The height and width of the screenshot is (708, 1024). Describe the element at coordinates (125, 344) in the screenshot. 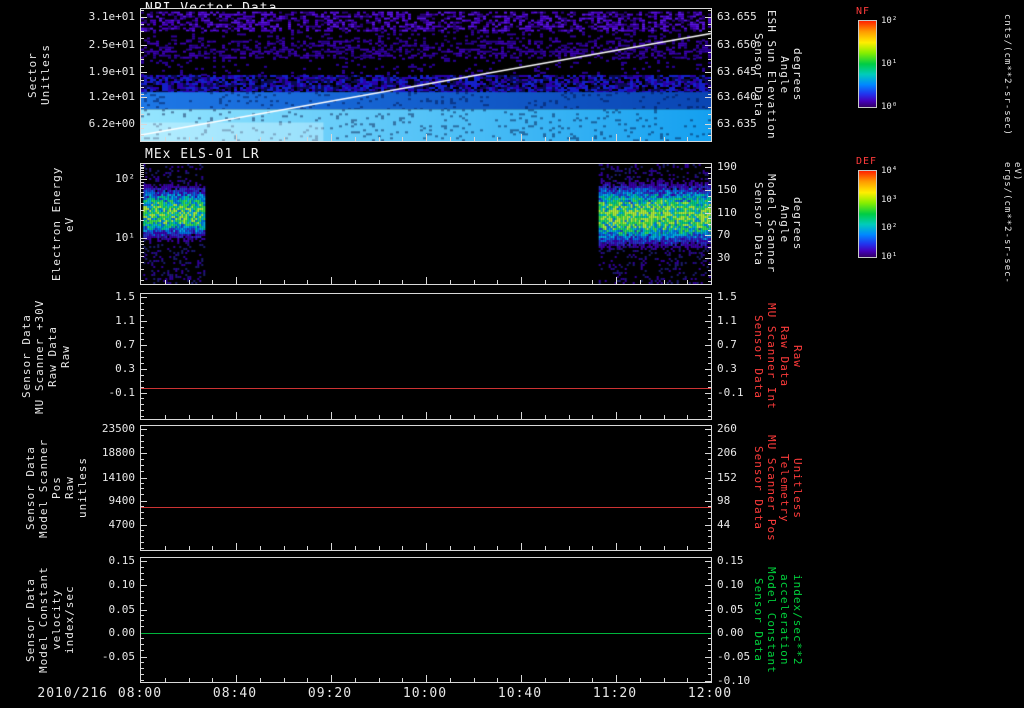

I see `y-tick-label-left: 0.7` at that location.